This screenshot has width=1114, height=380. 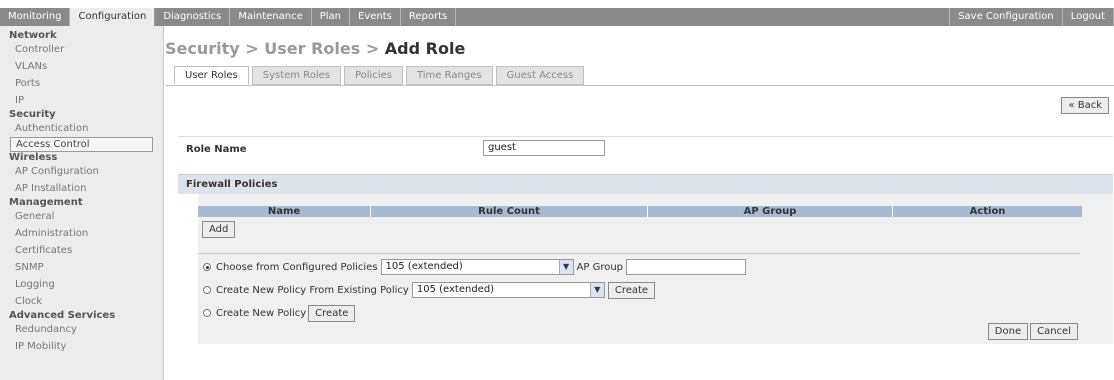 I want to click on sidebar-item-clock: Clock, so click(x=81, y=301).